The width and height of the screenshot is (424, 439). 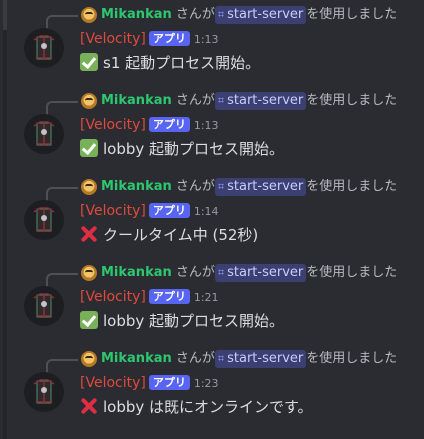 What do you see at coordinates (206, 297) in the screenshot?
I see `timestamp: 1:21` at bounding box center [206, 297].